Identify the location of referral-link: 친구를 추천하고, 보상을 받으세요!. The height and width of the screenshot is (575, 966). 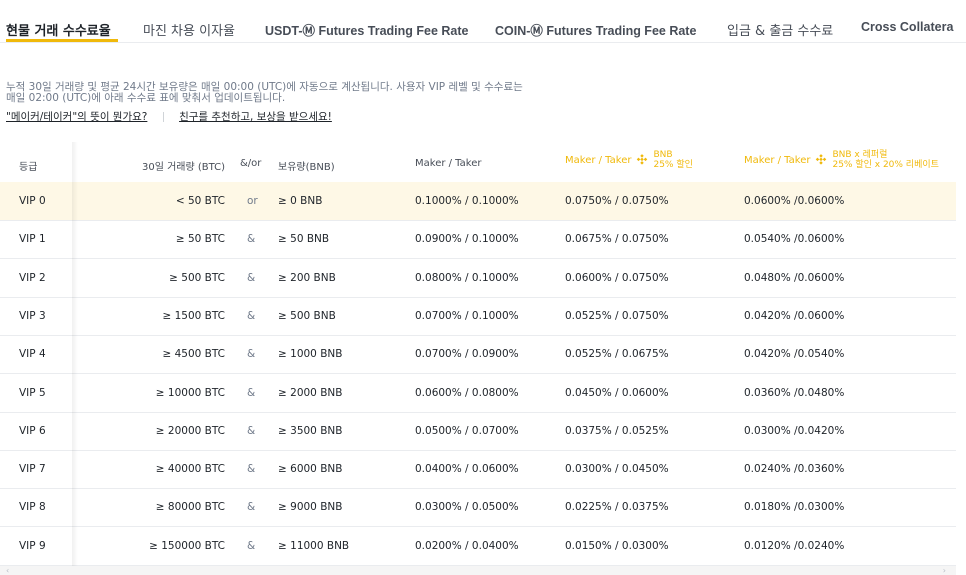
(255, 117).